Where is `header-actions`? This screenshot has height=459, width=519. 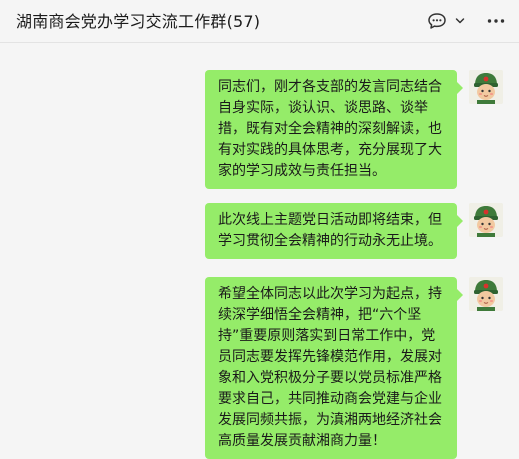 header-actions is located at coordinates (466, 21).